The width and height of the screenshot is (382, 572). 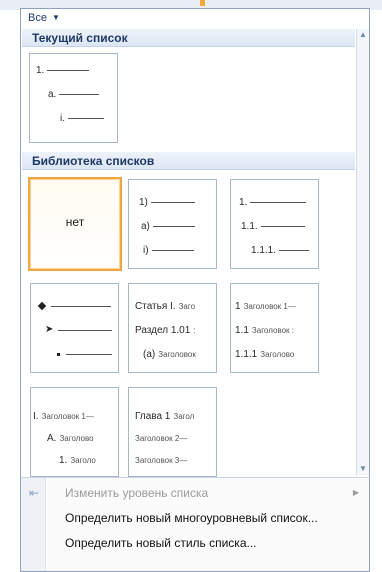 What do you see at coordinates (34, 493) in the screenshot?
I see `indent-list-icon: ⇤` at bounding box center [34, 493].